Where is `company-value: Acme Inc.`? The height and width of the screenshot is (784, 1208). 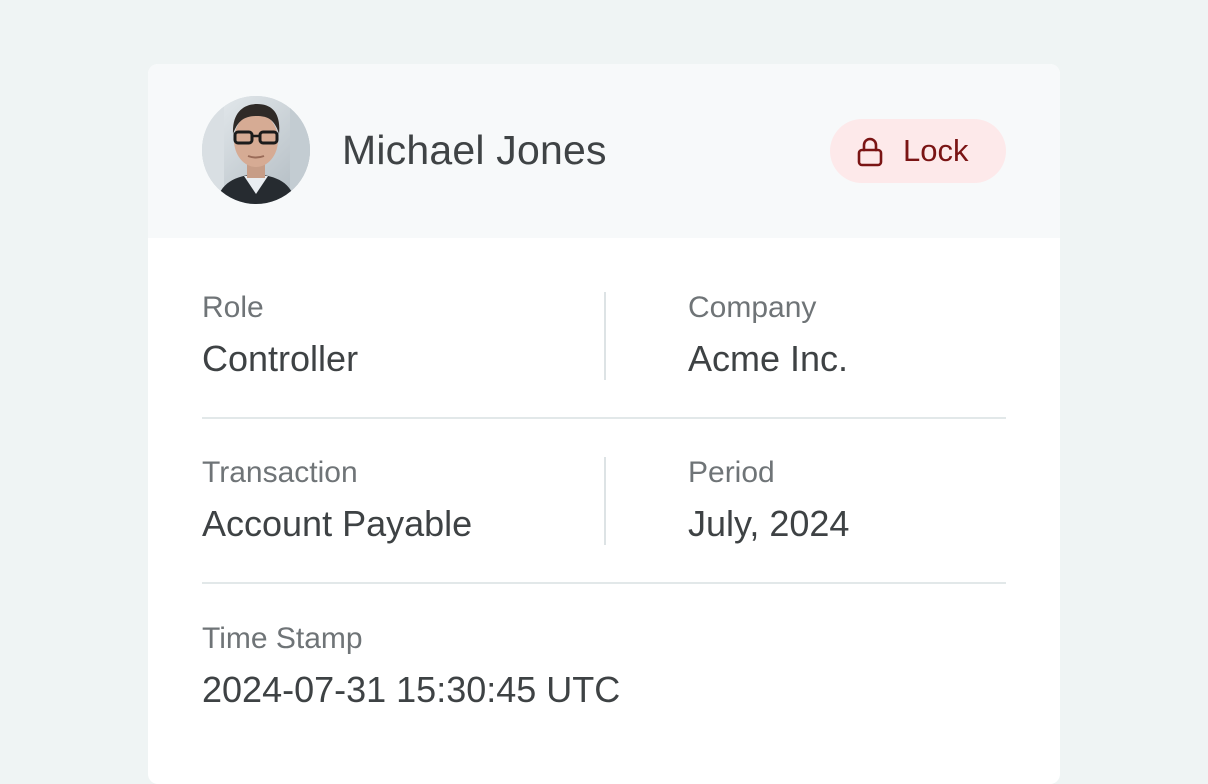
company-value: Acme Inc. is located at coordinates (768, 358).